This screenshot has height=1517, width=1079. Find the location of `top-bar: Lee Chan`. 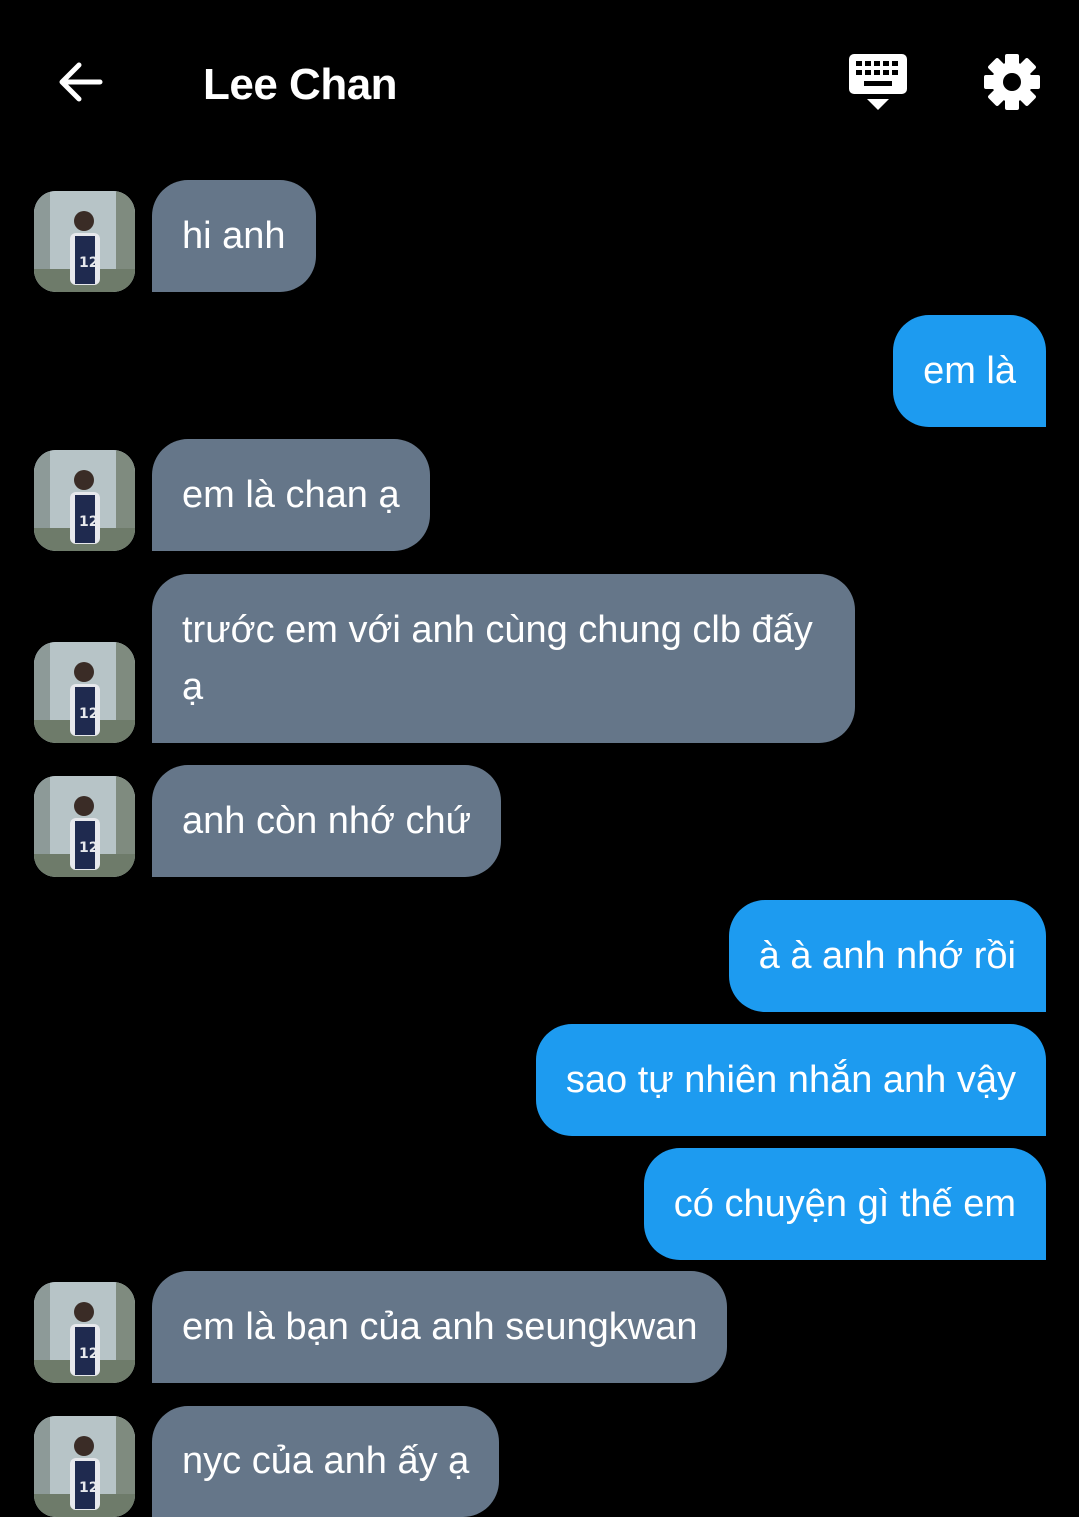

top-bar: Lee Chan is located at coordinates (539, 80).